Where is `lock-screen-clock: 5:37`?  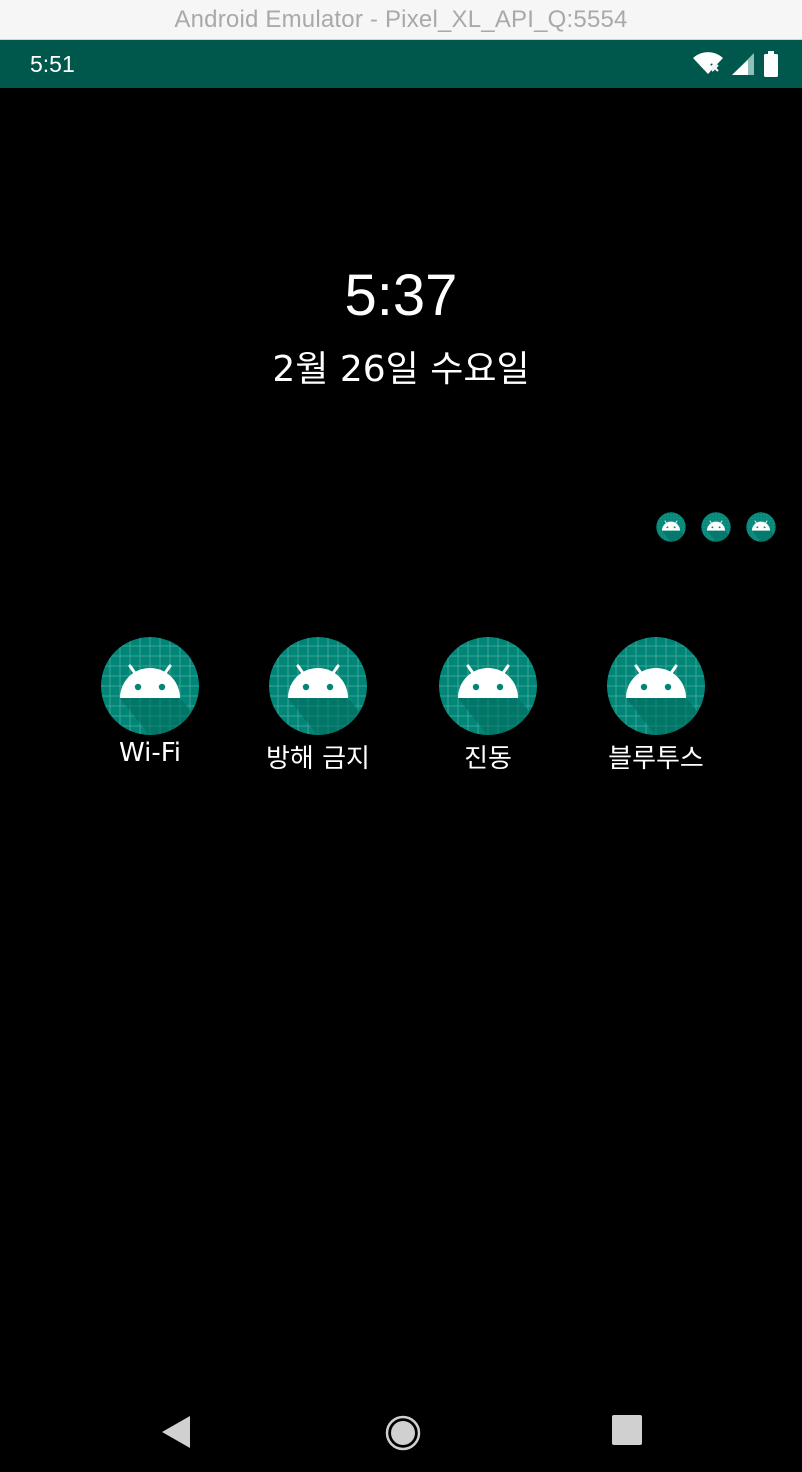
lock-screen-clock: 5:37 is located at coordinates (401, 295).